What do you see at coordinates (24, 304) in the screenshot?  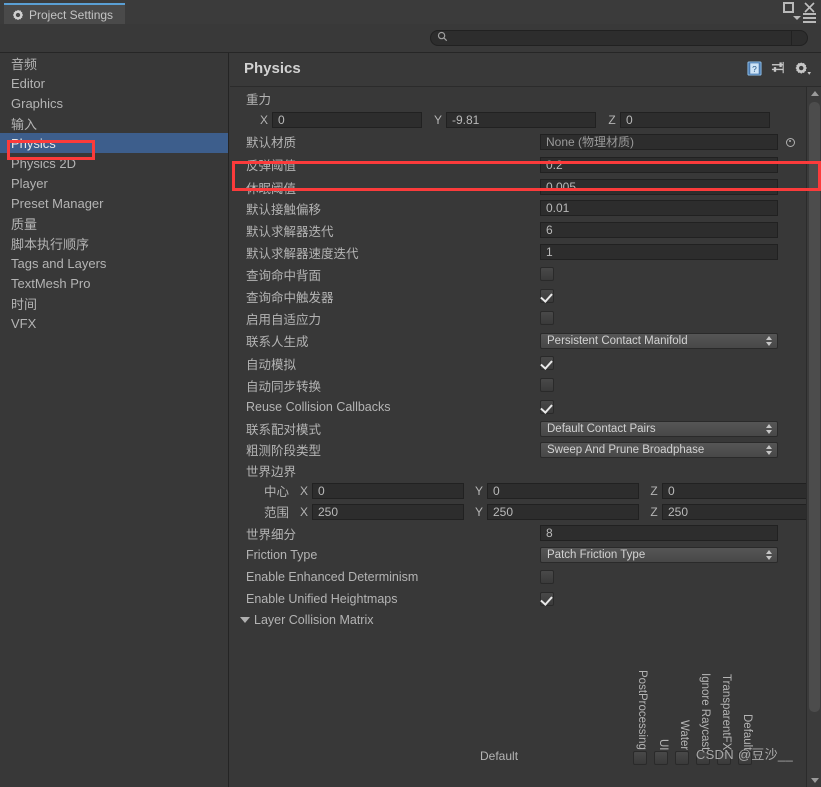 I see `sidebar-item-label: 时间` at bounding box center [24, 304].